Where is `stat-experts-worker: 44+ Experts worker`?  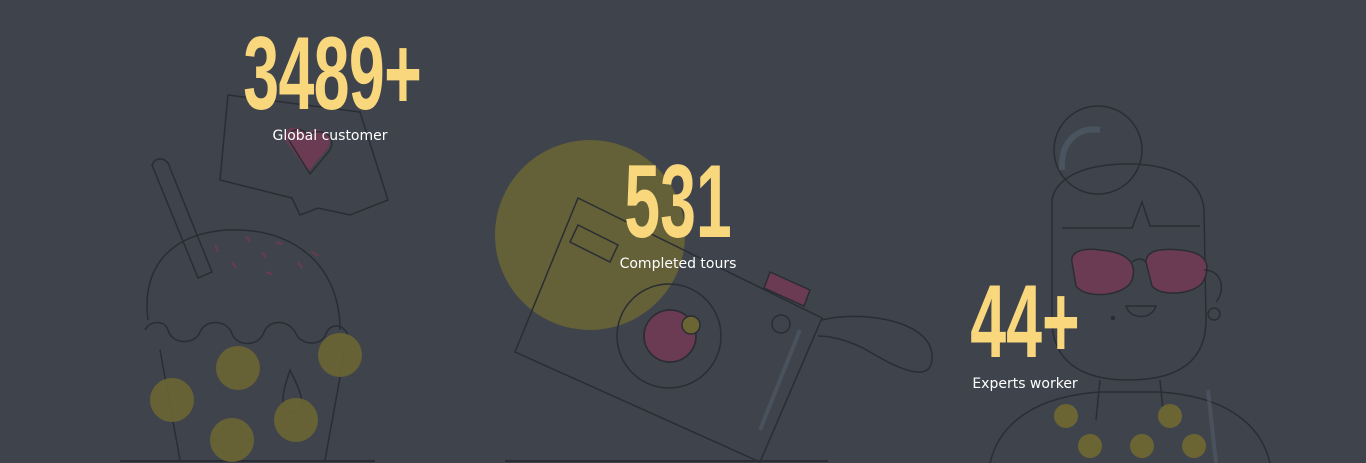 stat-experts-worker: 44+ Experts worker is located at coordinates (1025, 331).